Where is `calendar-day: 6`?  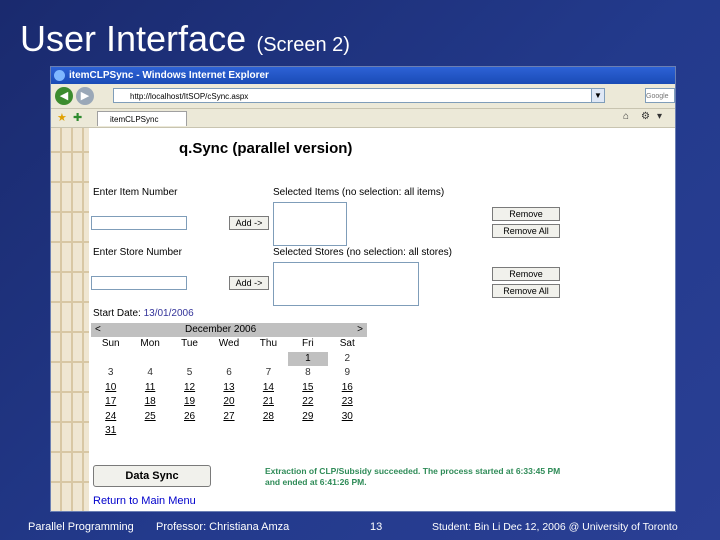 calendar-day: 6 is located at coordinates (228, 373).